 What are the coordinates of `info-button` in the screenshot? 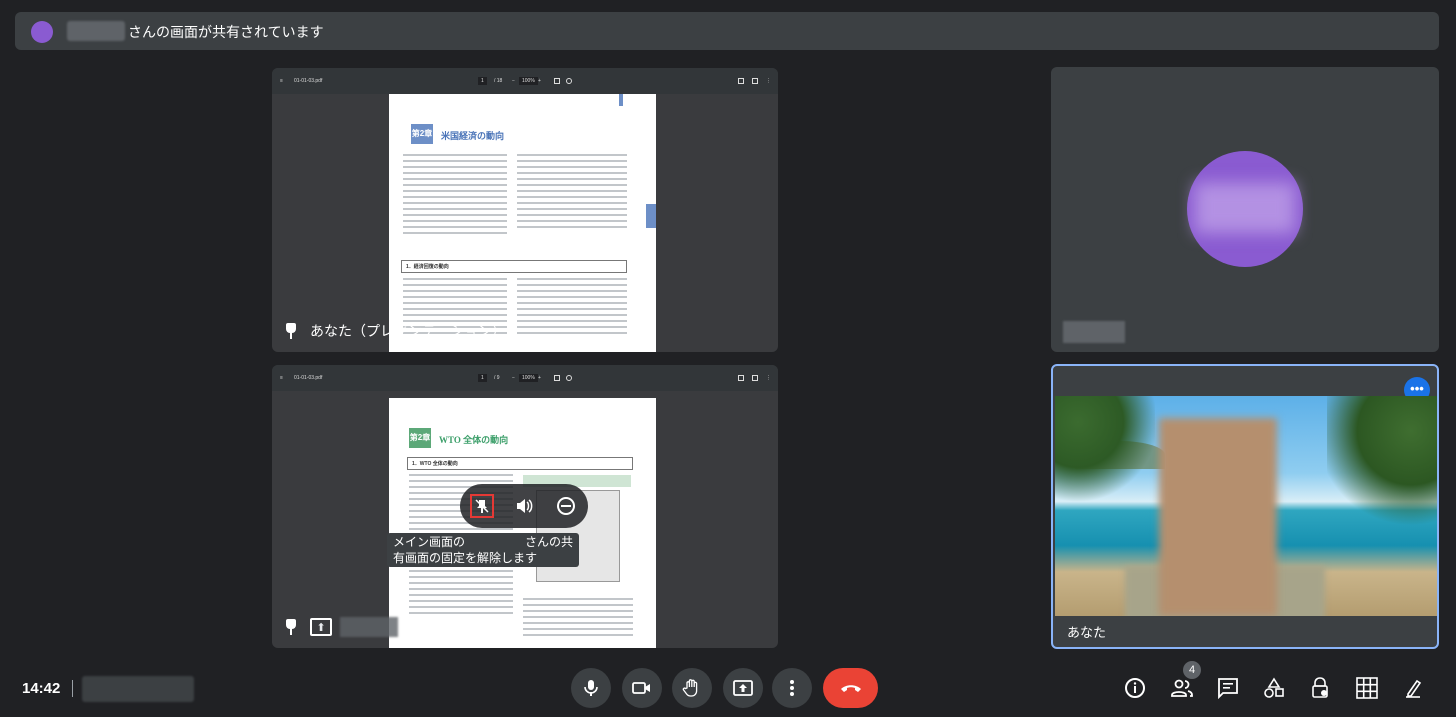 It's located at (1135, 688).